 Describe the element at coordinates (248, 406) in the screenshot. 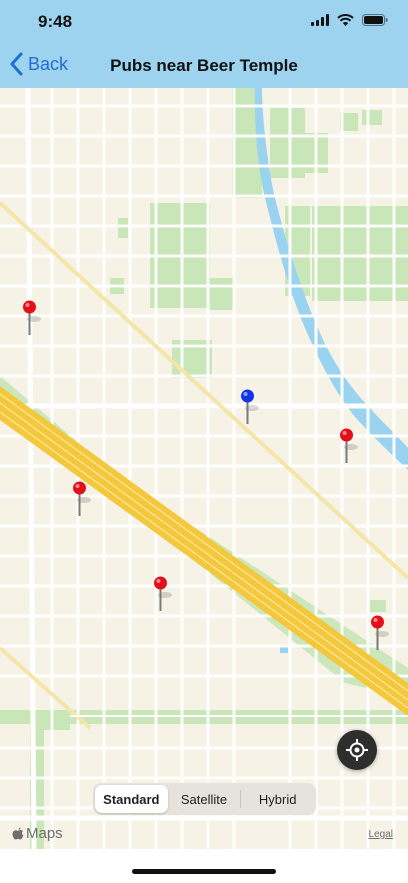

I see `current-location-pin` at that location.